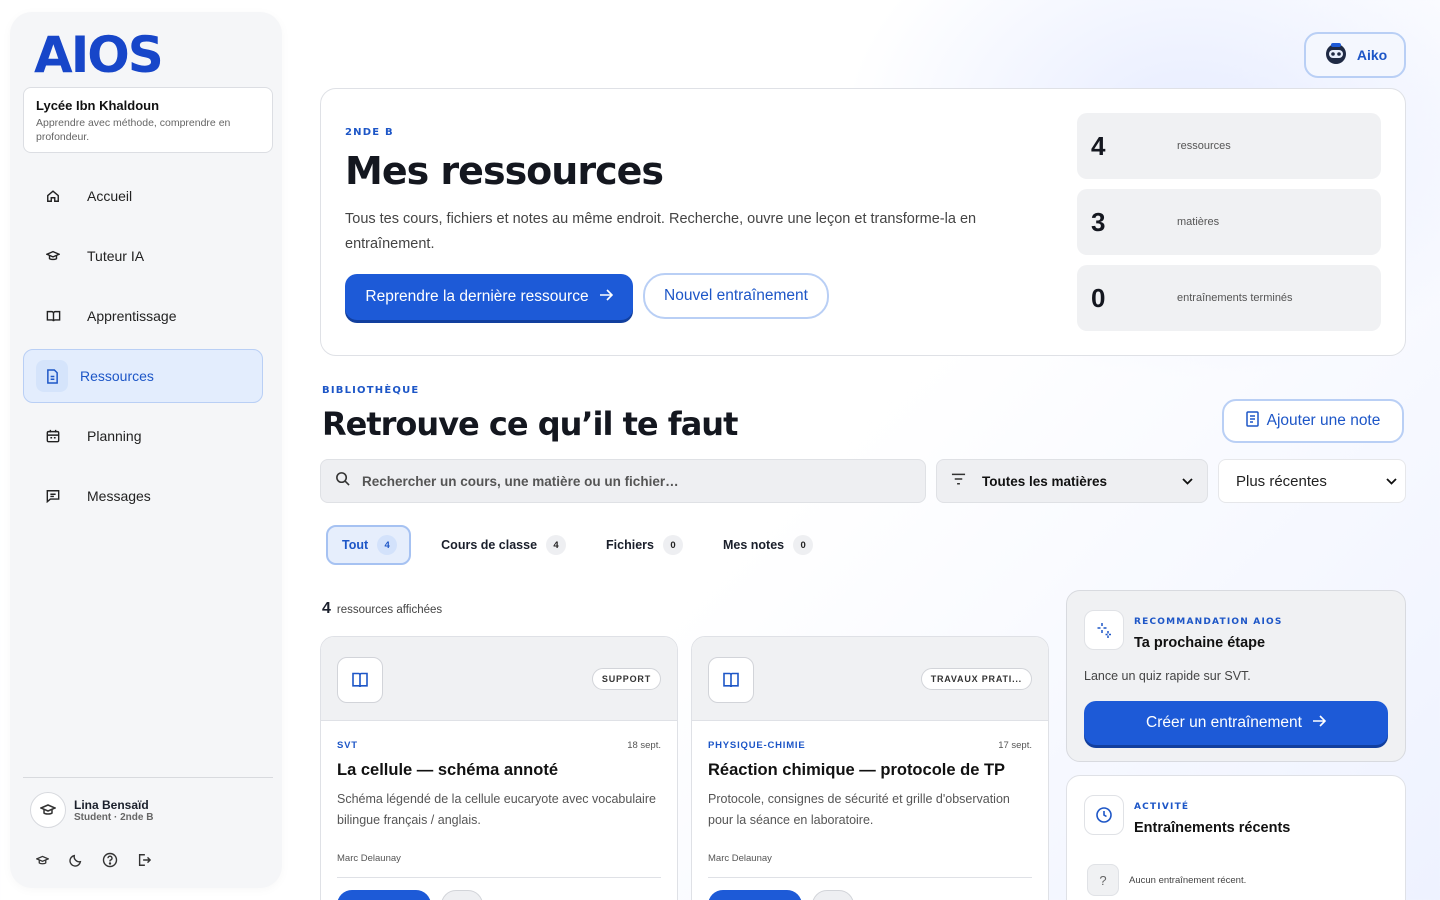  What do you see at coordinates (1167, 676) in the screenshot?
I see `recommendation-text: Lance un quiz rapide sur SVT.` at bounding box center [1167, 676].